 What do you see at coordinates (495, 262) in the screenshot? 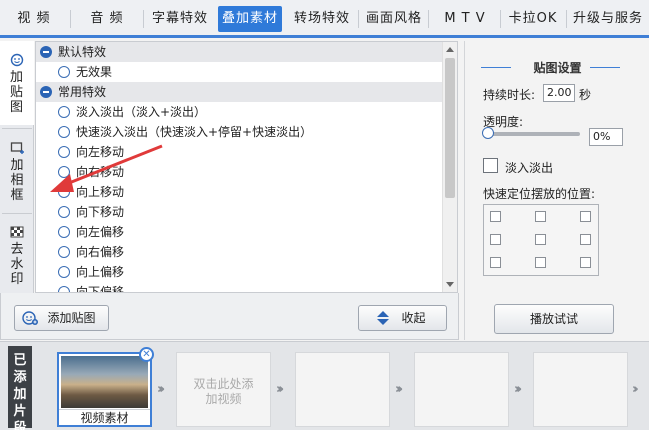
I see `position-bottom-left` at bounding box center [495, 262].